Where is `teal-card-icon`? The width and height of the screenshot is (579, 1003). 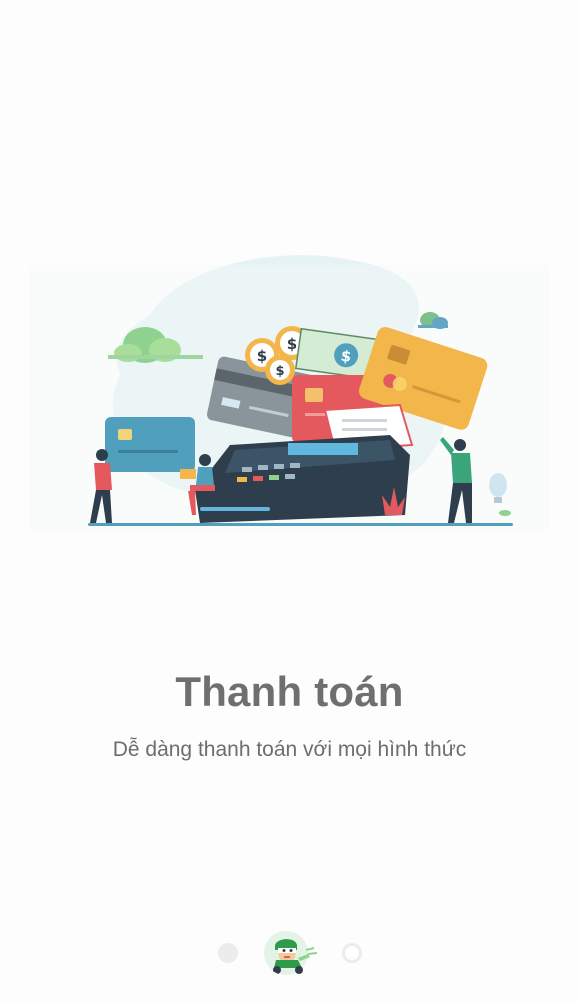
teal-card-icon is located at coordinates (150, 444).